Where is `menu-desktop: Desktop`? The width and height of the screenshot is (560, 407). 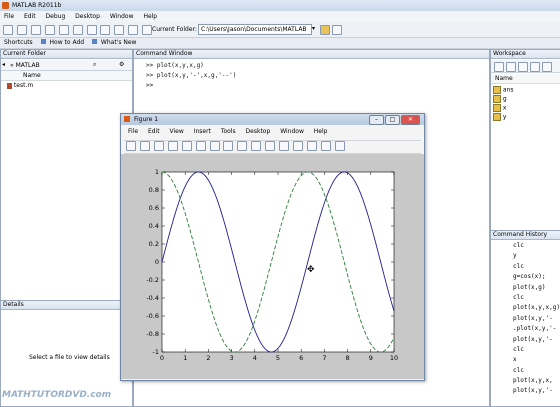 menu-desktop: Desktop is located at coordinates (87, 16).